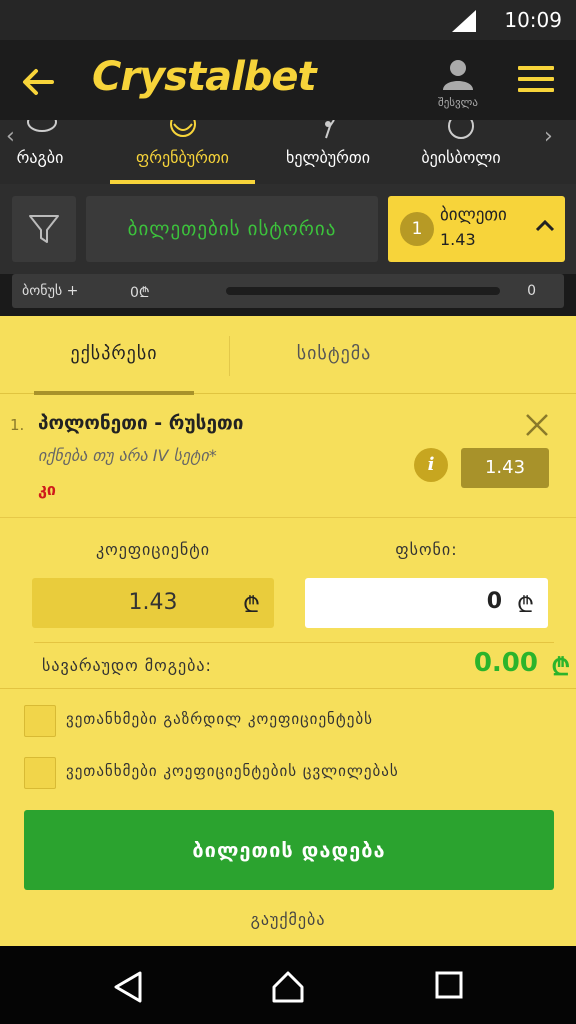 The image size is (576, 1024). Describe the element at coordinates (458, 239) in the screenshot. I see `ticket-odds: 1.43` at that location.